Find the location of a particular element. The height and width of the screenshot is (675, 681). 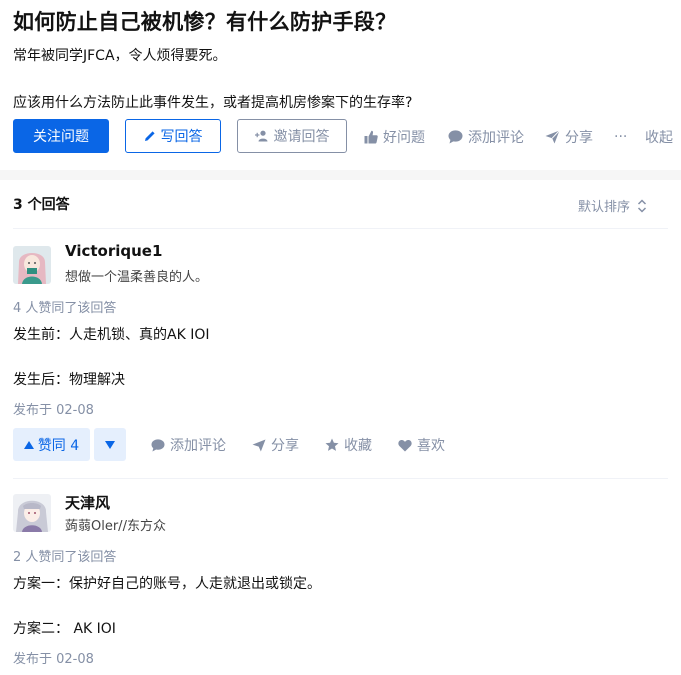

downvote-button is located at coordinates (110, 444).